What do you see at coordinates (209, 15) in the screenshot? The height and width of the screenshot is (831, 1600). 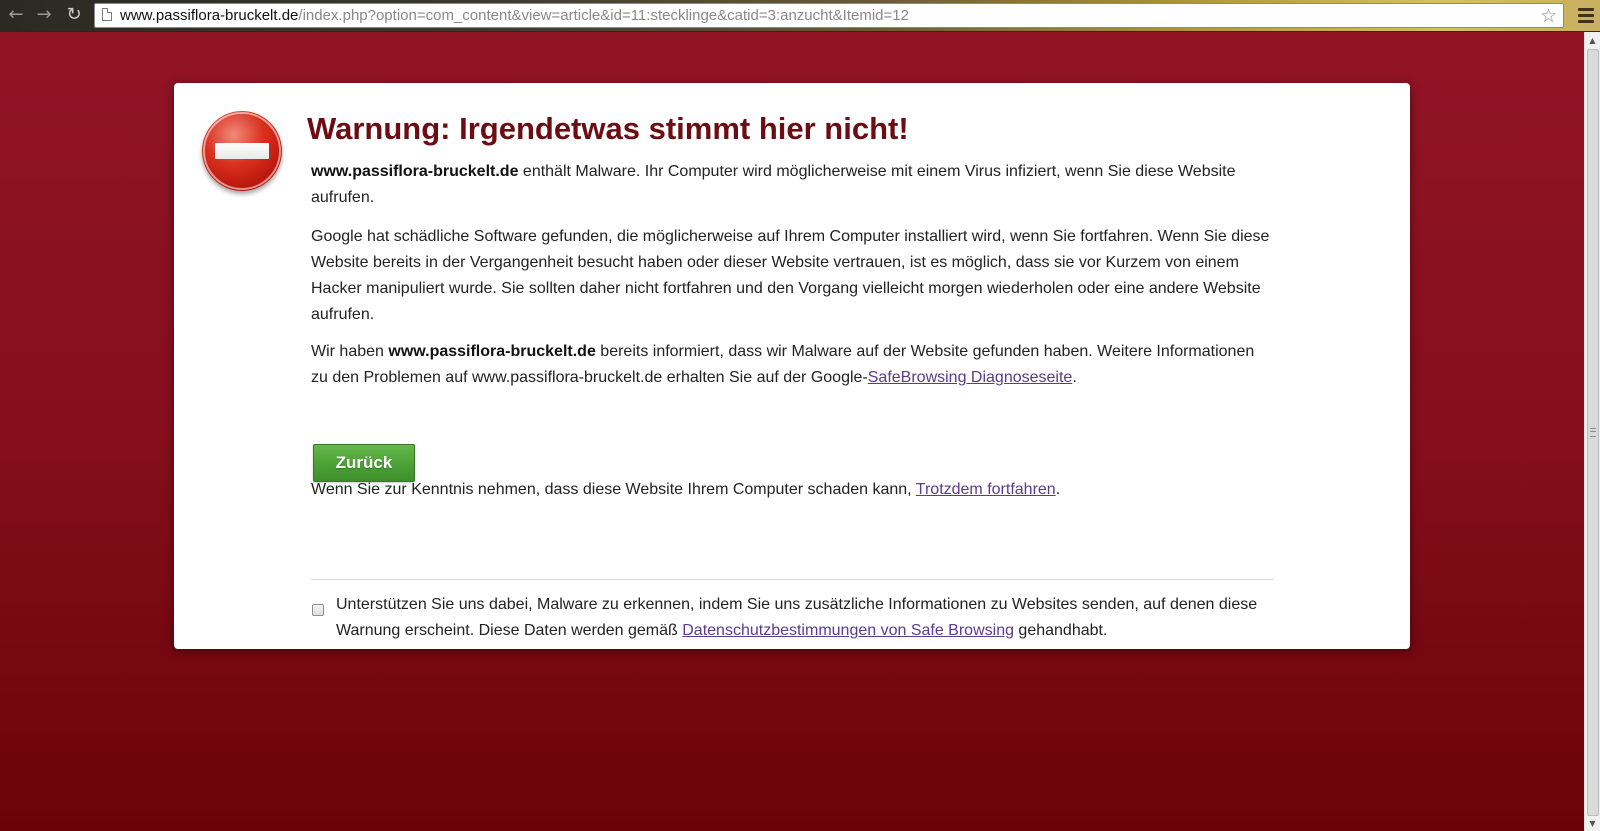 I see `url-host: www.passiflora-bruckelt.de` at bounding box center [209, 15].